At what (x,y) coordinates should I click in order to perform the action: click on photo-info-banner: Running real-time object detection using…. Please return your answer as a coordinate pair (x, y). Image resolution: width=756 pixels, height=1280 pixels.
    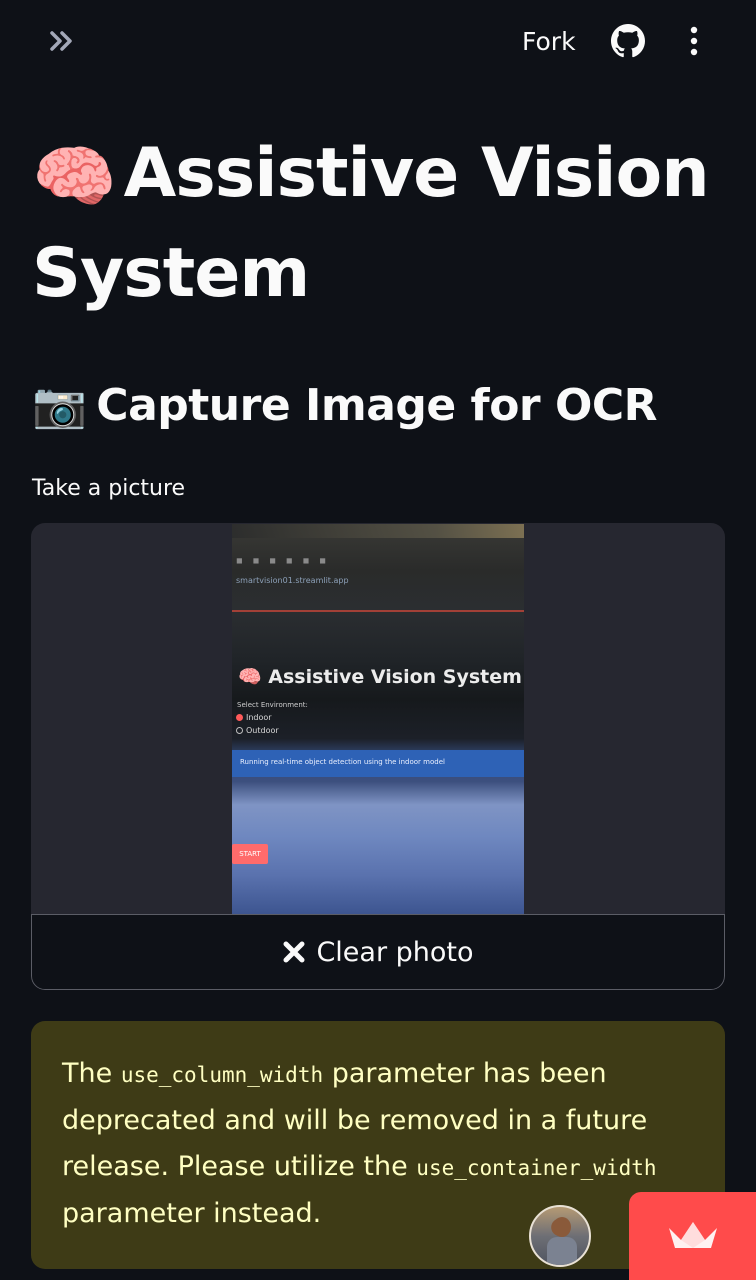
    Looking at the image, I should click on (378, 763).